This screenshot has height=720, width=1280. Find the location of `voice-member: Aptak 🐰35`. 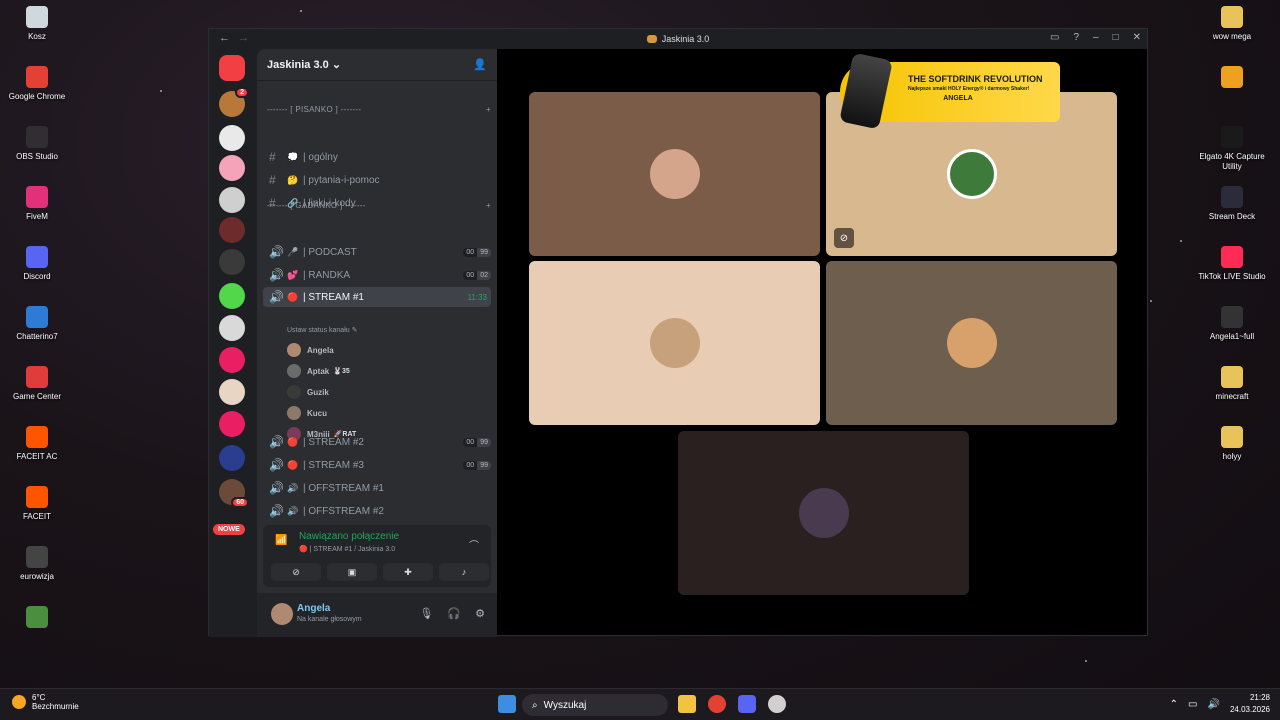

voice-member: Aptak 🐰35 is located at coordinates (318, 371).